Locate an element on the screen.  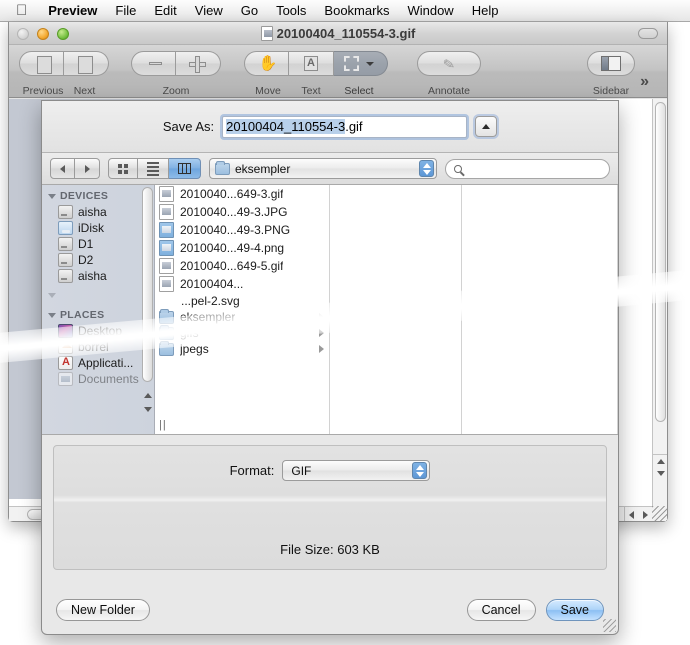
list-item: 2010040...49-3.PNG is located at coordinates (242, 230).